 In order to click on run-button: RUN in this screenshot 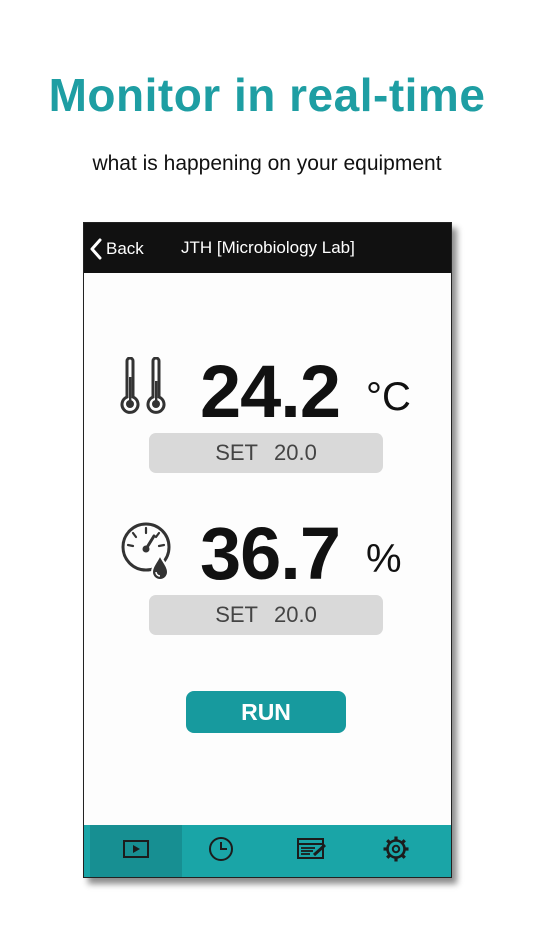, I will do `click(266, 712)`.